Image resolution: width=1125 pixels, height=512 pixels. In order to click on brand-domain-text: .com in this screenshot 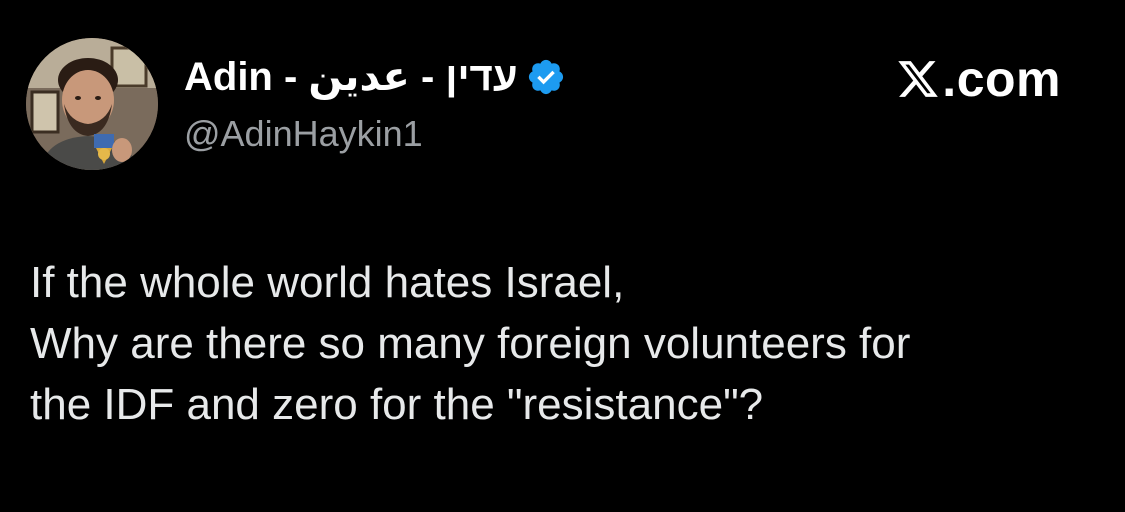, I will do `click(1001, 79)`.